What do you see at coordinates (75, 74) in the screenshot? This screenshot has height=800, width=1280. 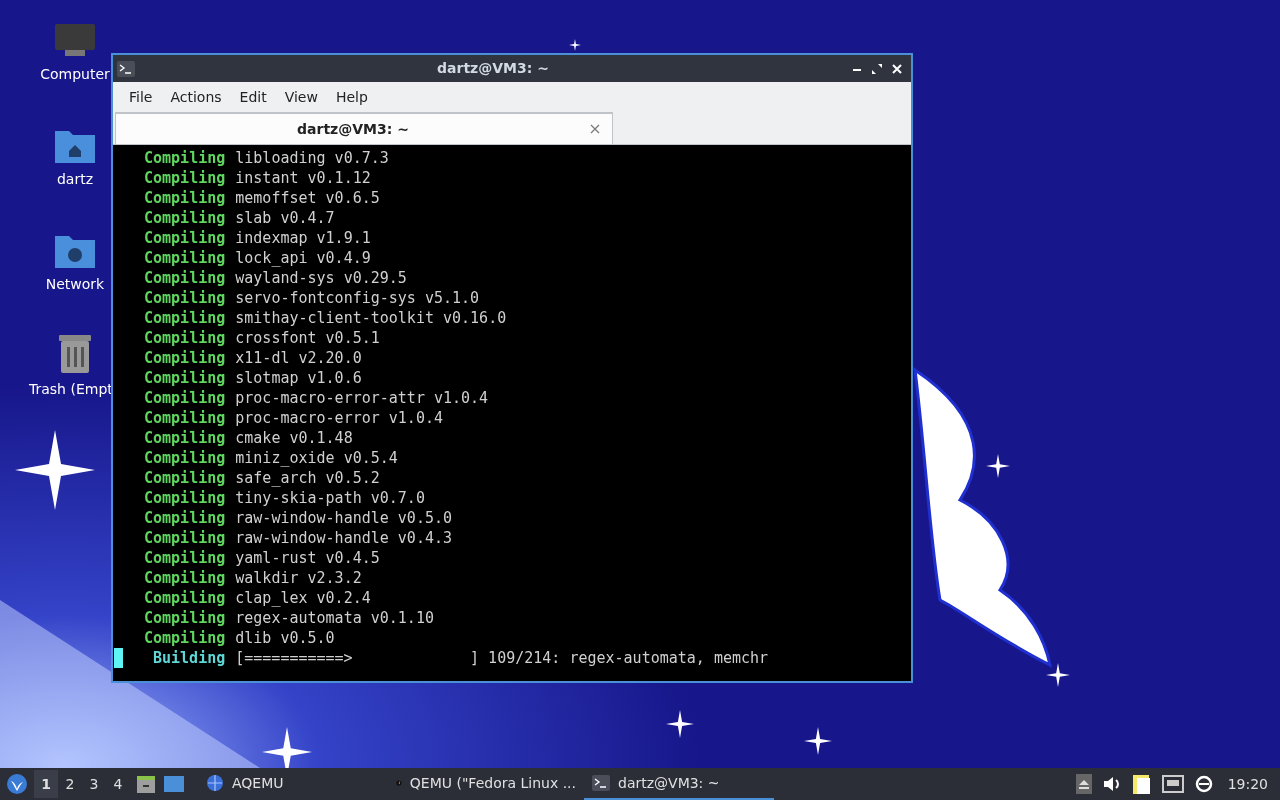 I see `desktop-icon-label: Computer` at bounding box center [75, 74].